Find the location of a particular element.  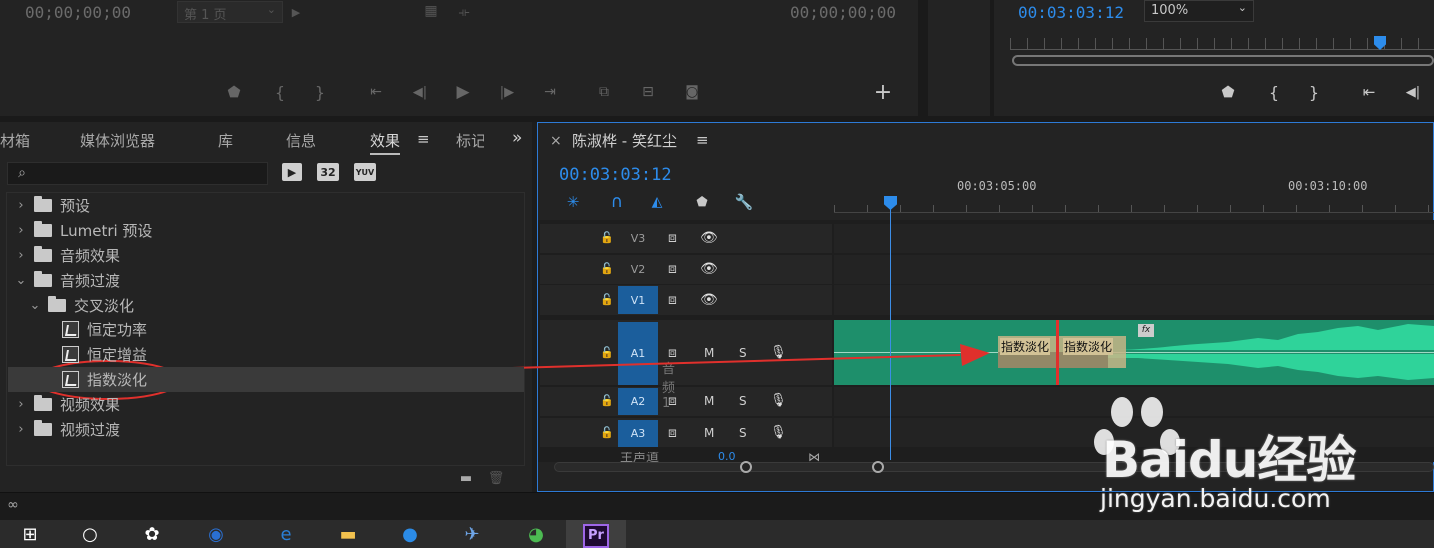

windows-start-icon: ⊞ is located at coordinates (30, 534).